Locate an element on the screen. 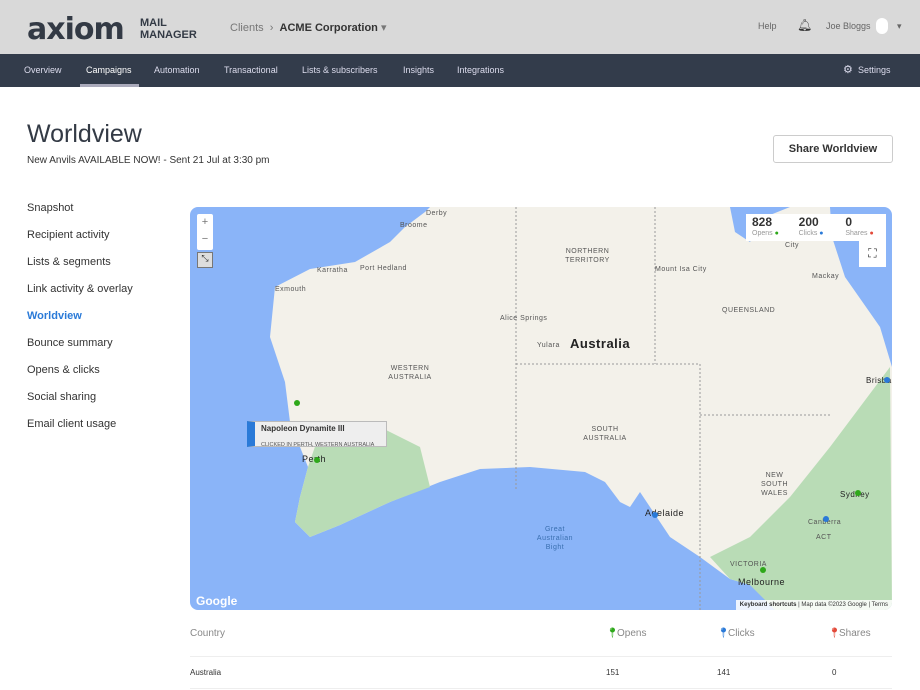  map-data-text: Map data ©2023 Google is located at coordinates (834, 605).